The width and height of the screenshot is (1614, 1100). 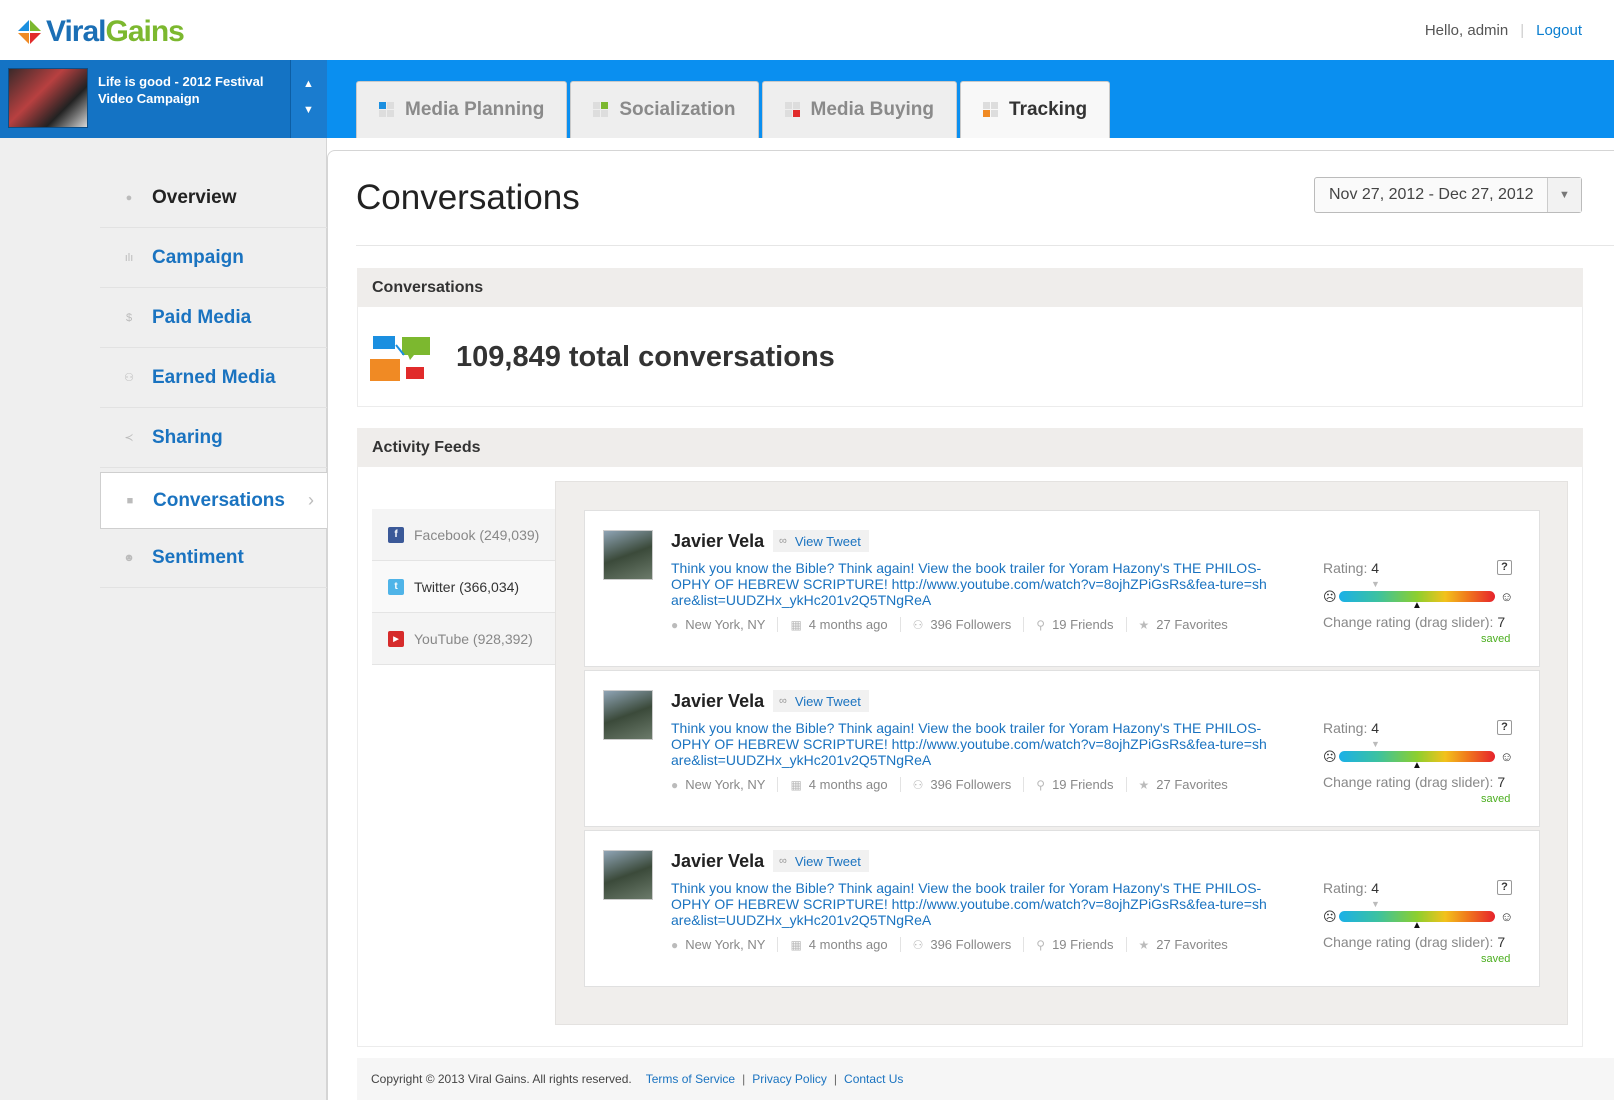 I want to click on favorites-count: 27 Favorites, so click(x=1192, y=944).